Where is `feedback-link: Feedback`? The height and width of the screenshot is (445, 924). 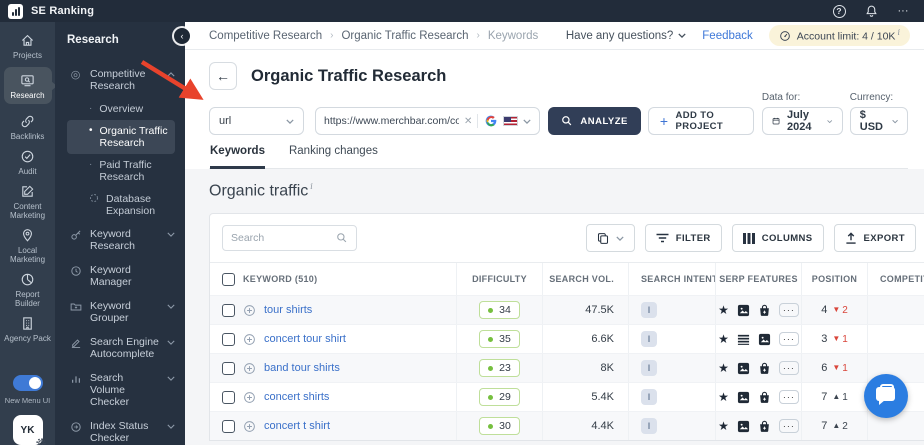 feedback-link: Feedback is located at coordinates (727, 36).